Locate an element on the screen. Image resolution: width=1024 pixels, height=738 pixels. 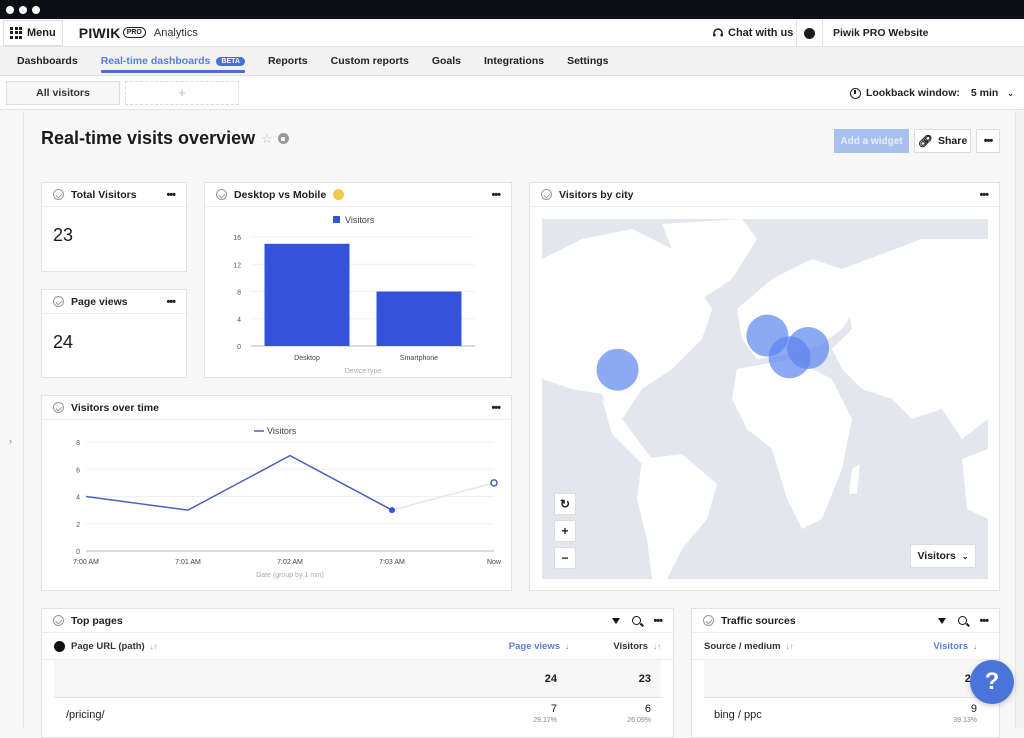
add-tab-button: + is located at coordinates (182, 92).